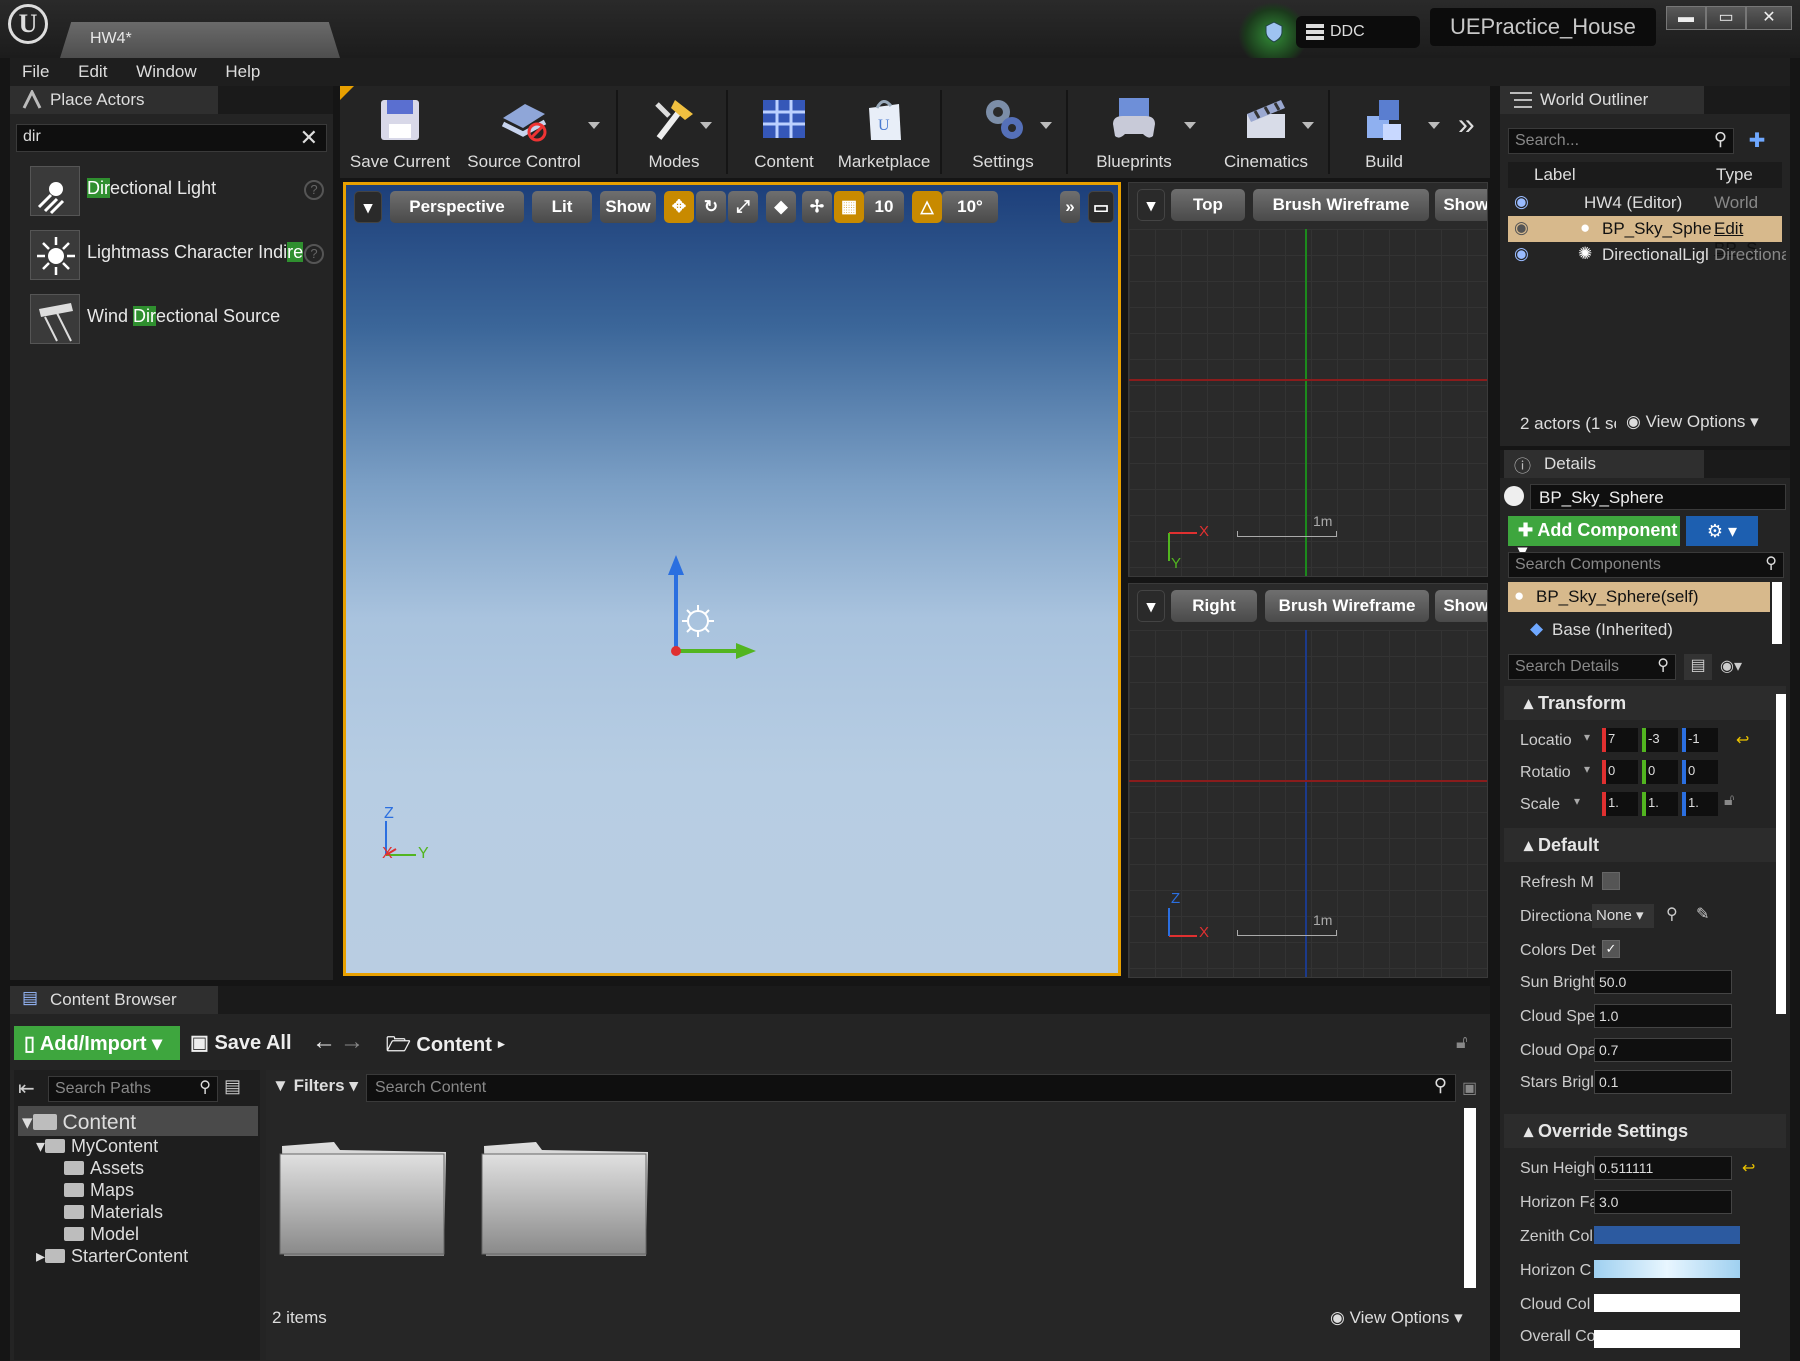  What do you see at coordinates (1214, 606) in the screenshot?
I see `right-view-button: Right` at bounding box center [1214, 606].